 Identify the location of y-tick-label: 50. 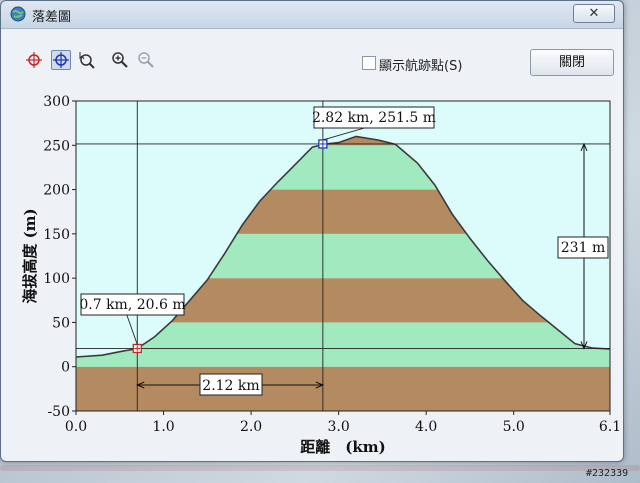
(61, 323).